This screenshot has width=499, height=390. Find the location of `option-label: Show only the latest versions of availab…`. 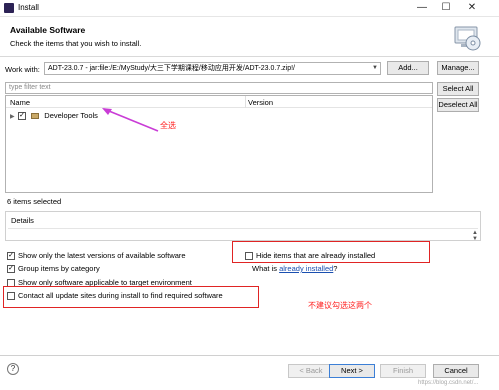

option-label: Show only the latest versions of availab… is located at coordinates (102, 255).